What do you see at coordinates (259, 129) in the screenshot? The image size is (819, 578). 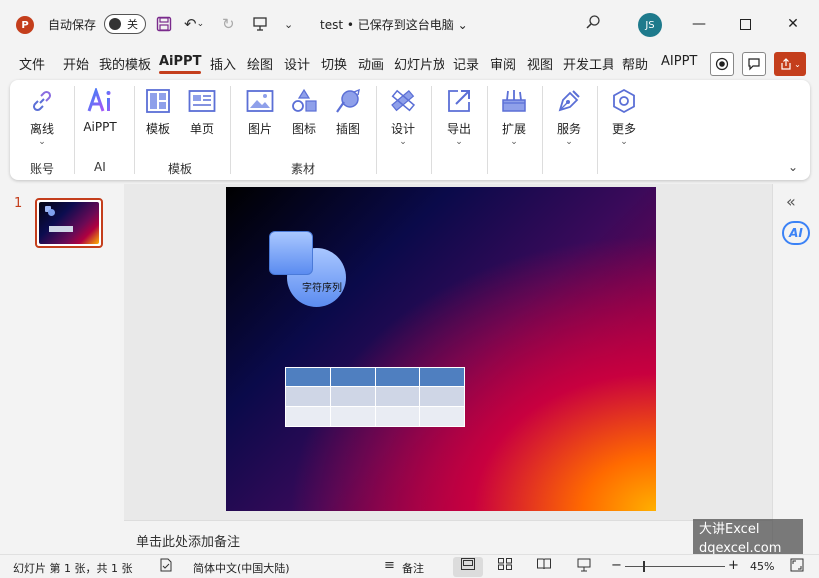 I see `picture-label: 图片` at bounding box center [259, 129].